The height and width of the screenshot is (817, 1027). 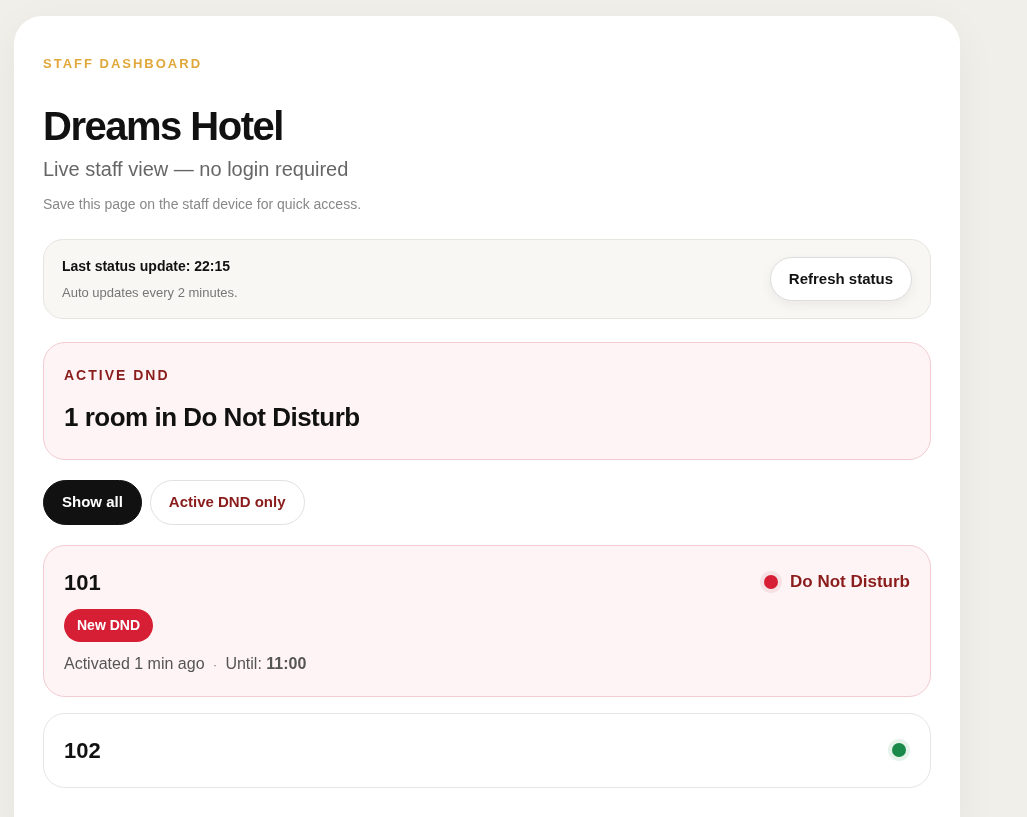 What do you see at coordinates (850, 582) in the screenshot?
I see `status-label: Do Not Disturb` at bounding box center [850, 582].